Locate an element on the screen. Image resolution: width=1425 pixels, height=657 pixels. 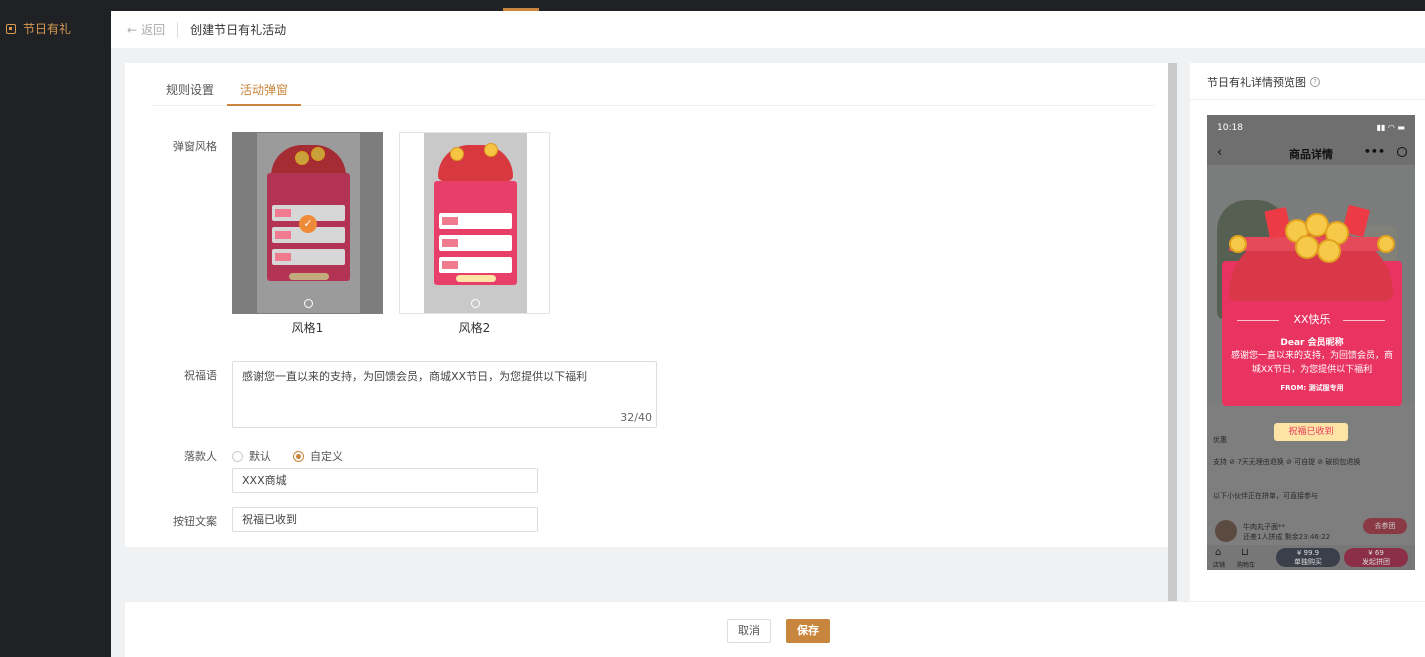
checkmark-icon: ✓ is located at coordinates (308, 224).